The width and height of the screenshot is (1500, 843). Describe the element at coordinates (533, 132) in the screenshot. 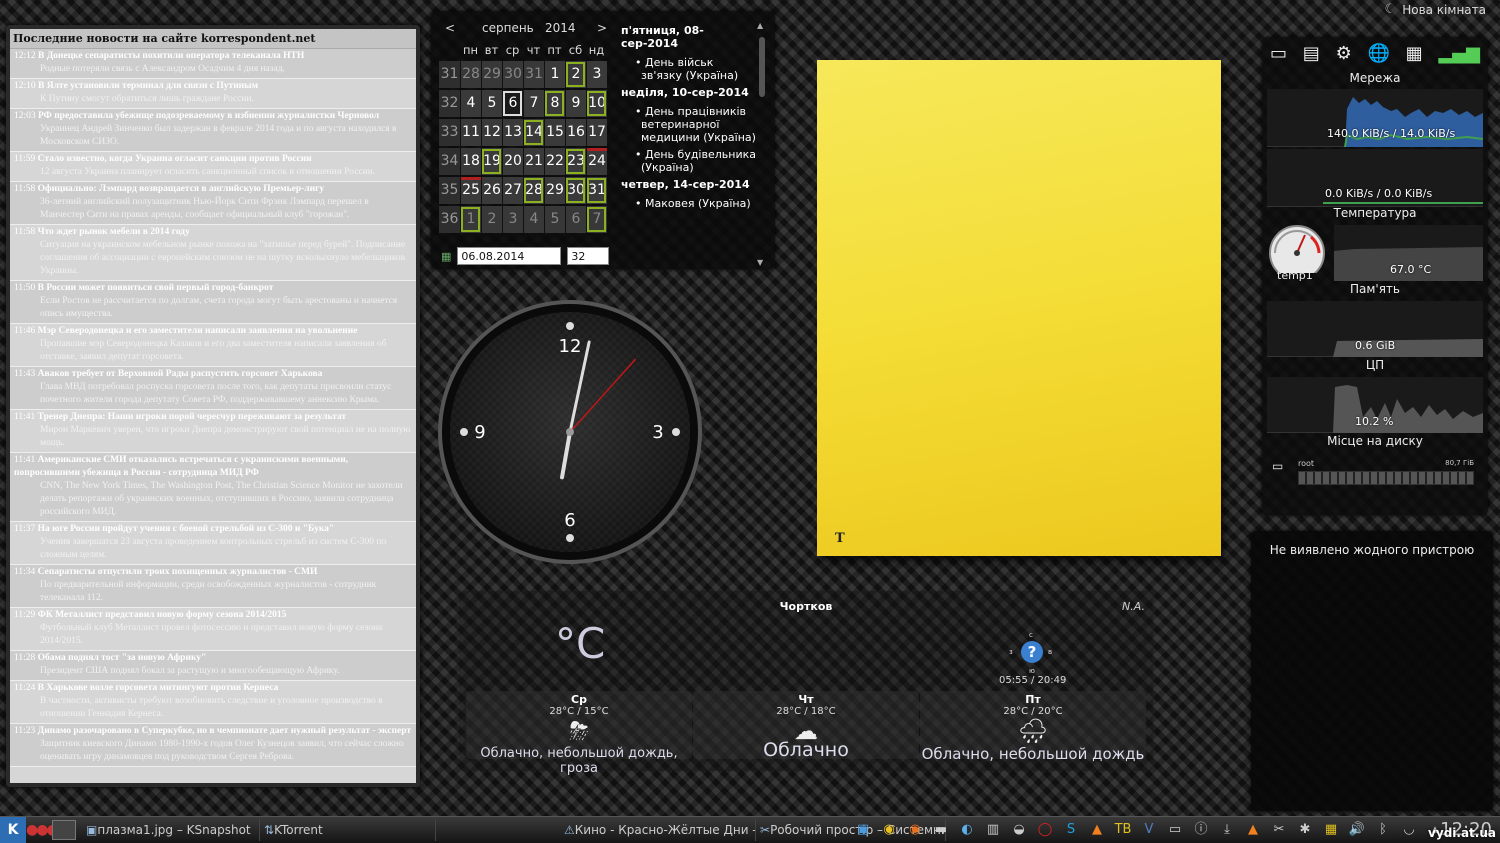

I see `calendar-day: 14` at that location.